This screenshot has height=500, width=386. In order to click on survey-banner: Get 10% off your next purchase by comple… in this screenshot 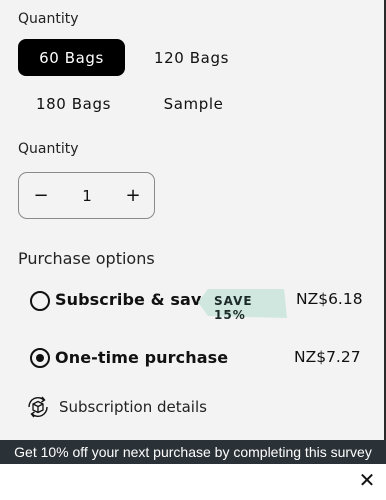, I will do `click(193, 452)`.